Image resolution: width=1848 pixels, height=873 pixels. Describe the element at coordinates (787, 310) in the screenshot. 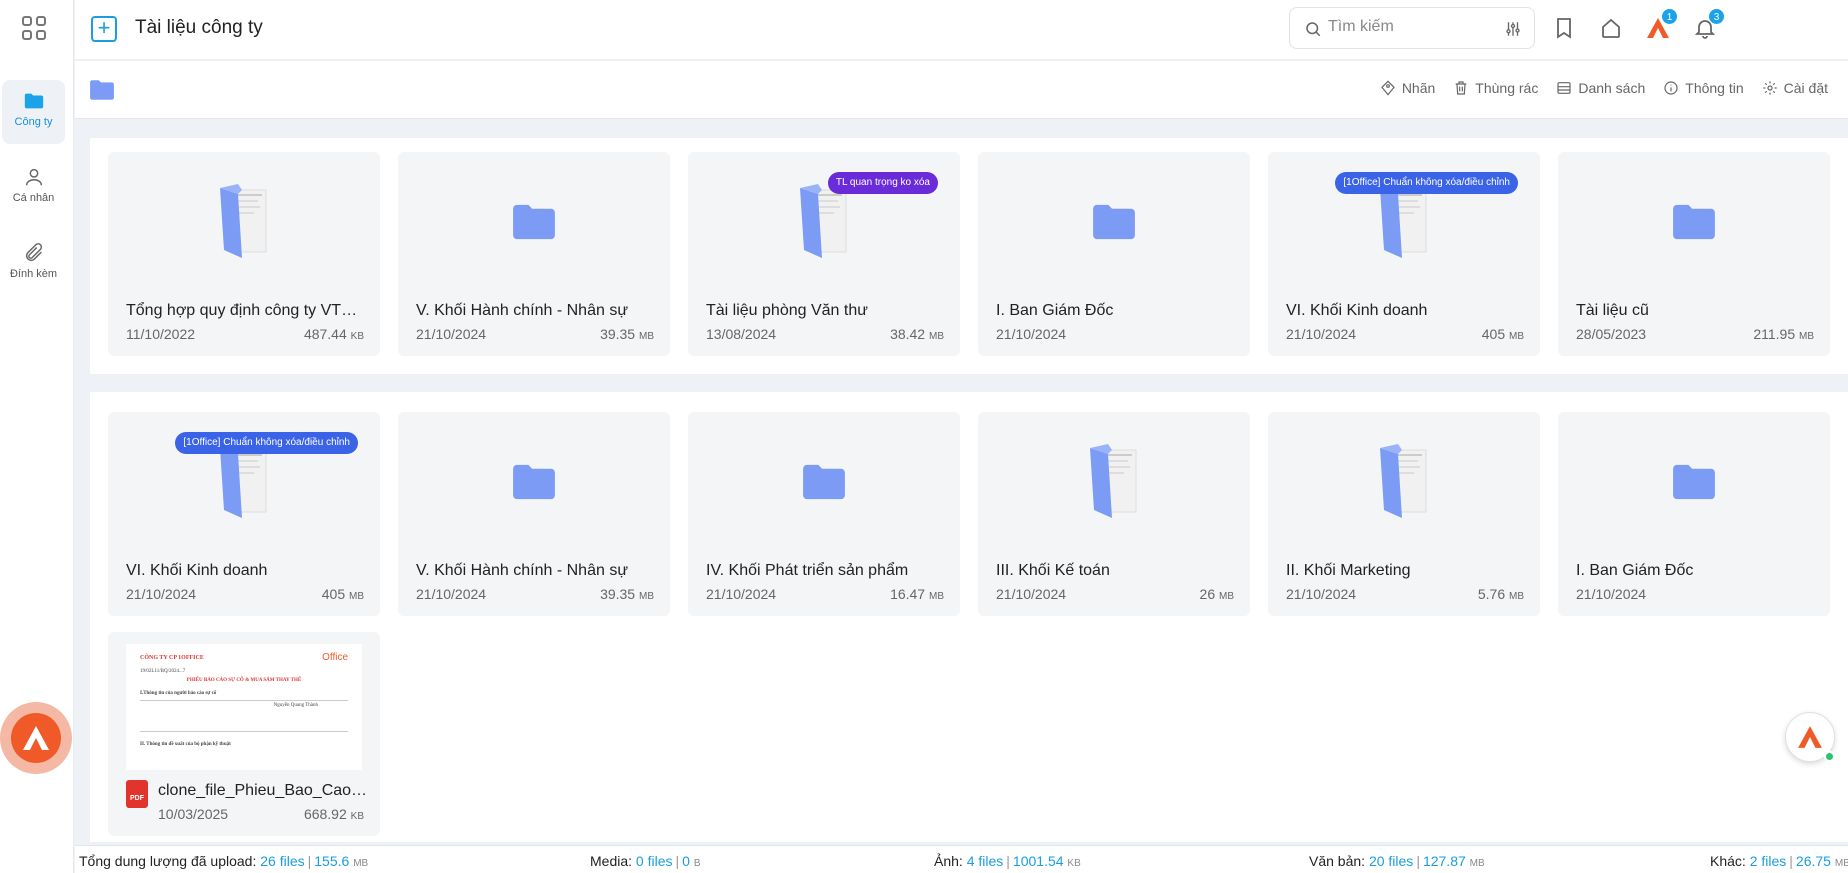

I see `folder-name: Tài liệu phòng Văn thư` at that location.